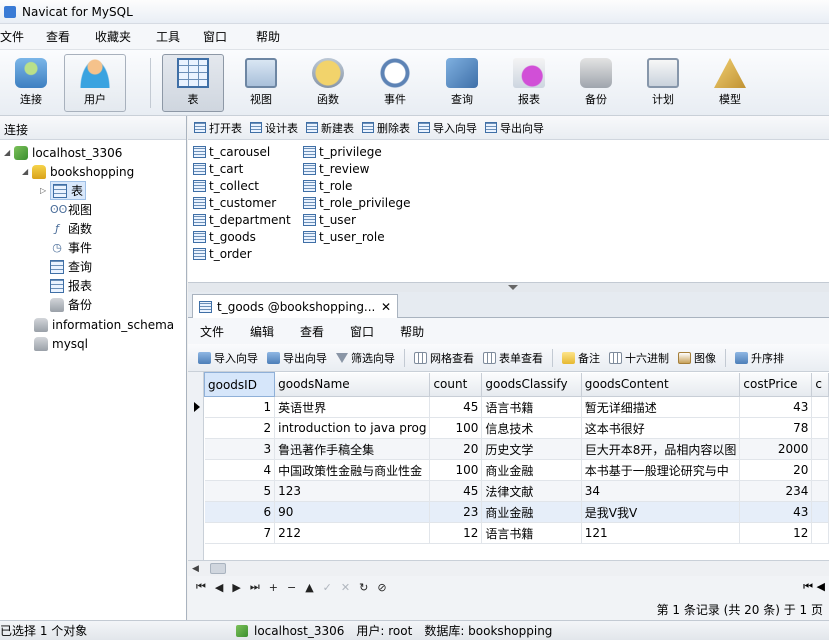  Describe the element at coordinates (513, 358) in the screenshot. I see `form-view-button: 表单查看` at that location.